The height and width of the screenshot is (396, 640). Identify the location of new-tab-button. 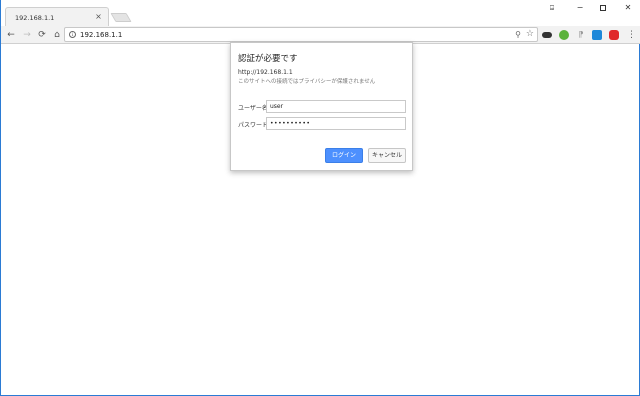
(121, 17).